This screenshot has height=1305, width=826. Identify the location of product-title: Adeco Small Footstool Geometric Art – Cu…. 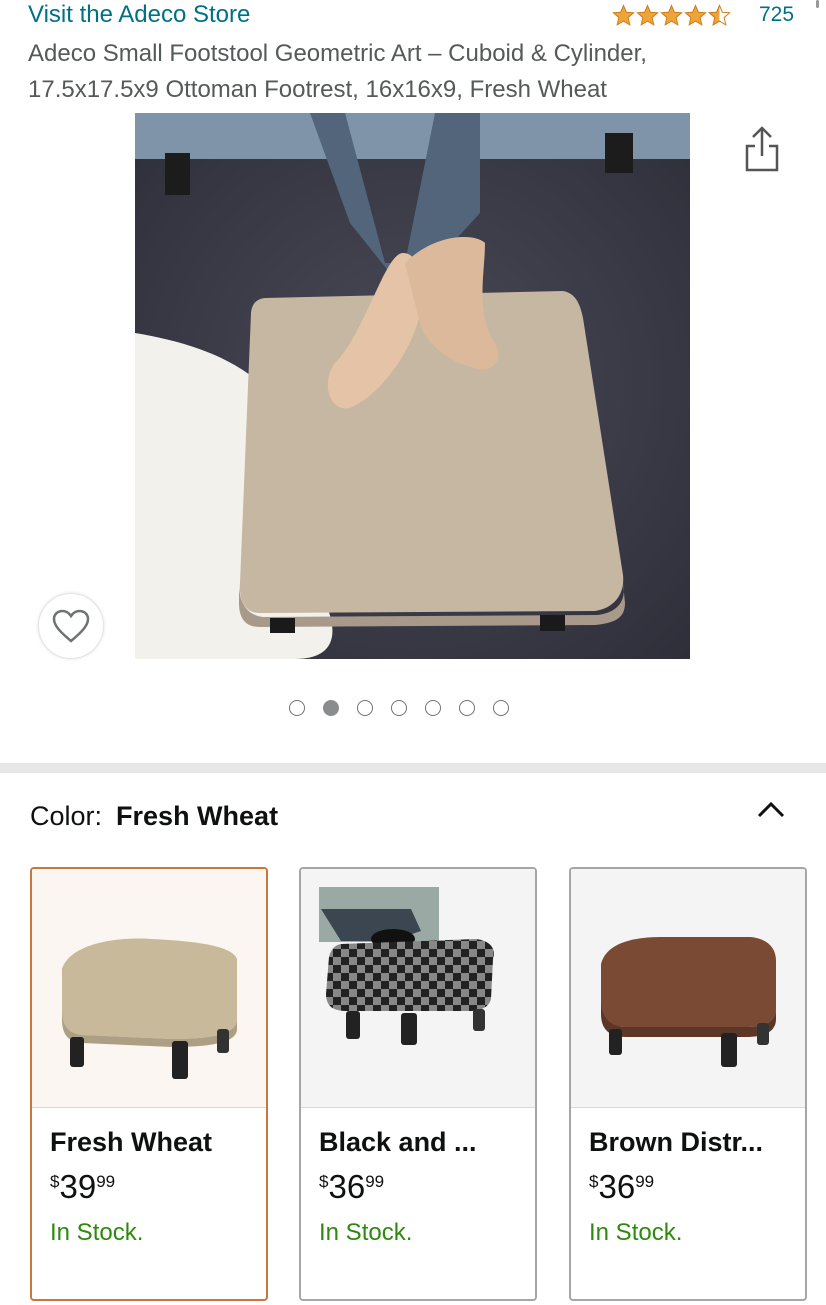
(337, 71).